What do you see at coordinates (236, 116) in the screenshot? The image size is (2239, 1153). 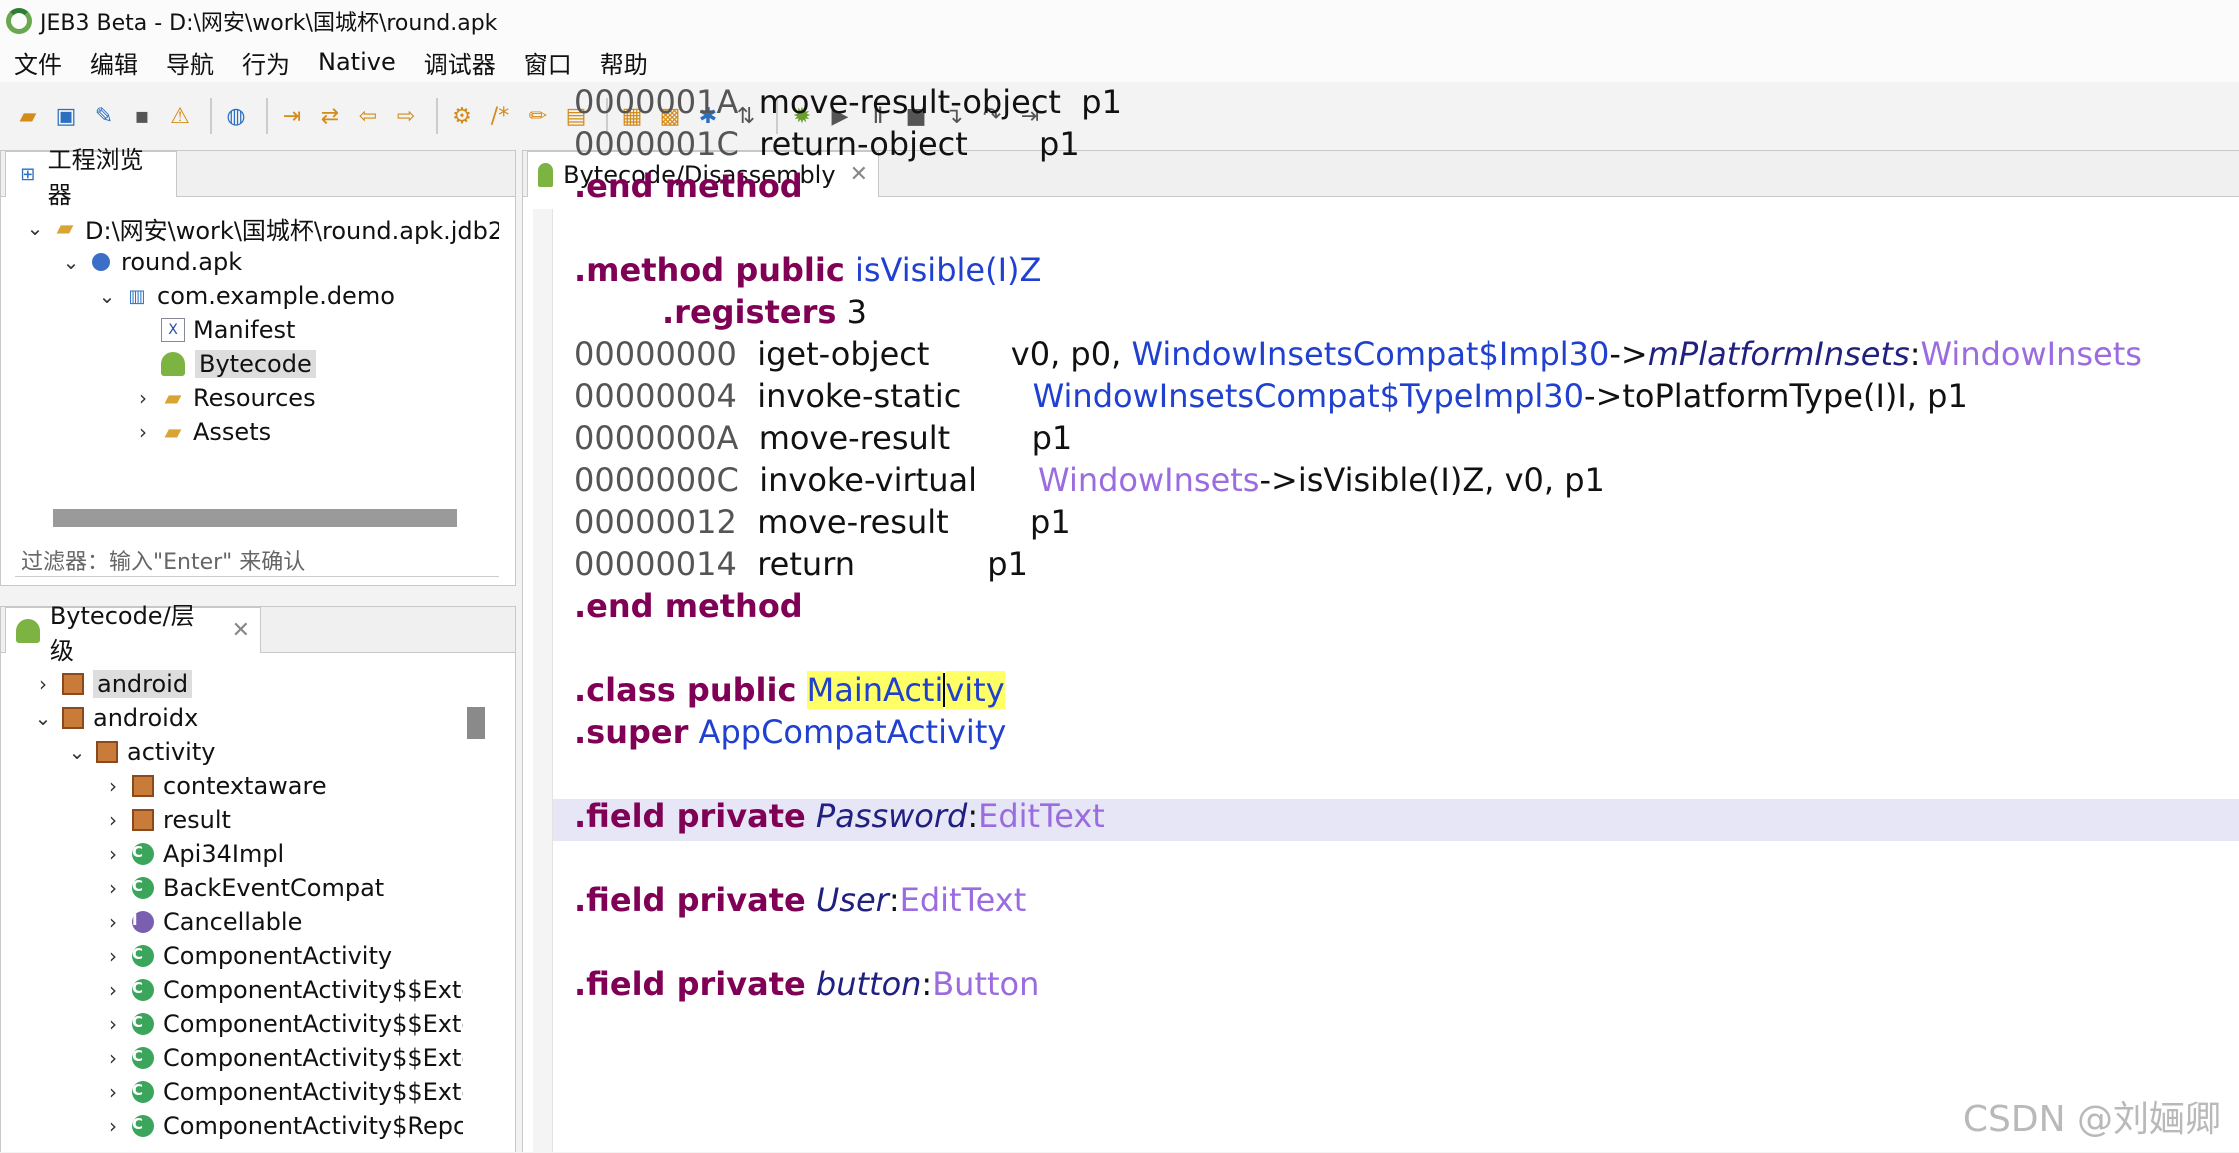 I see `globe-icon: ◍` at bounding box center [236, 116].